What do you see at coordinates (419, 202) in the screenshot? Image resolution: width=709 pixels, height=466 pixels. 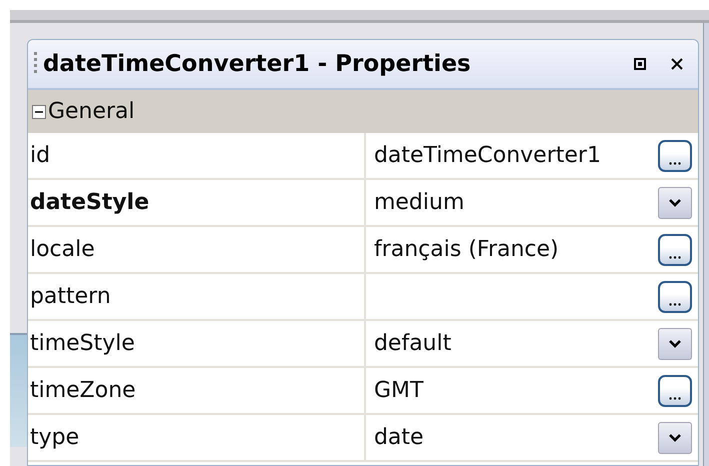 I see `property-value: medium` at bounding box center [419, 202].